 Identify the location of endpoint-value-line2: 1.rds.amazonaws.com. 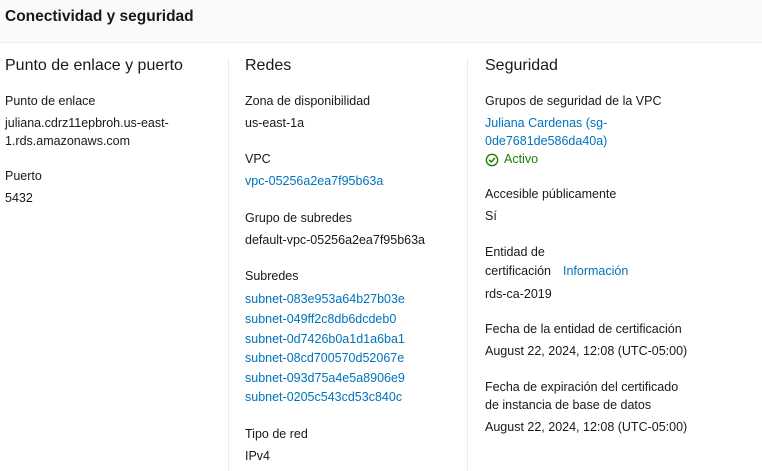
(68, 141).